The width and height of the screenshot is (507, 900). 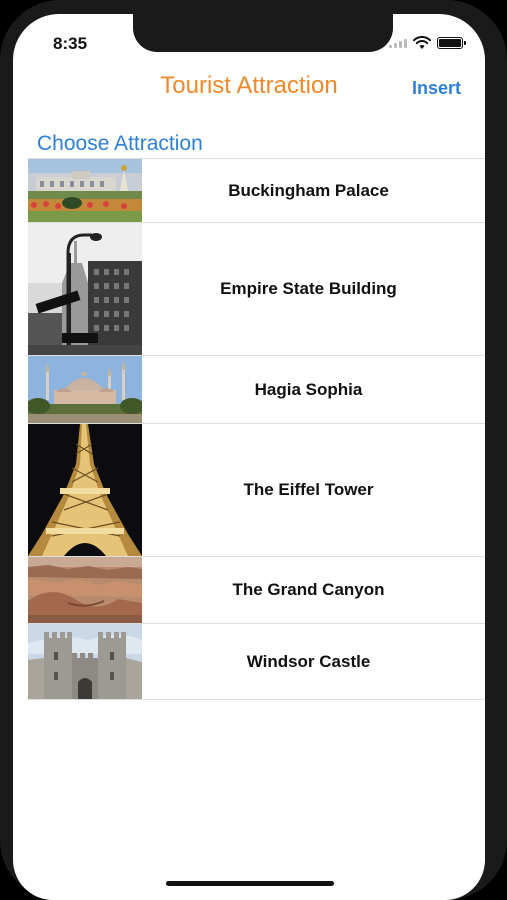 I want to click on battery-icon, so click(x=451, y=43).